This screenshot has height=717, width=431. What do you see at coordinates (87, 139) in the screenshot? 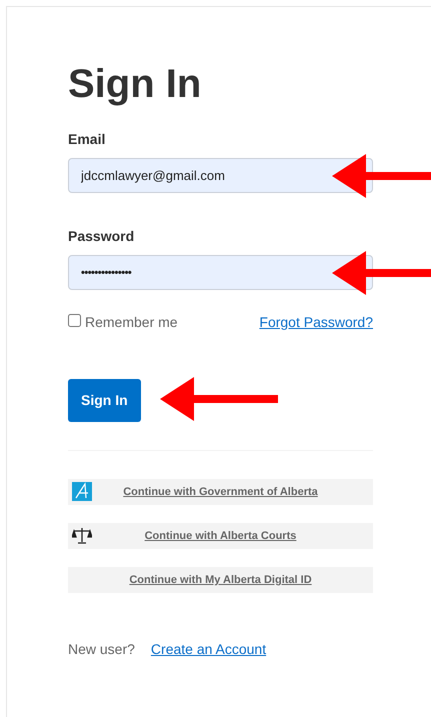
I see `field-label: Email` at bounding box center [87, 139].